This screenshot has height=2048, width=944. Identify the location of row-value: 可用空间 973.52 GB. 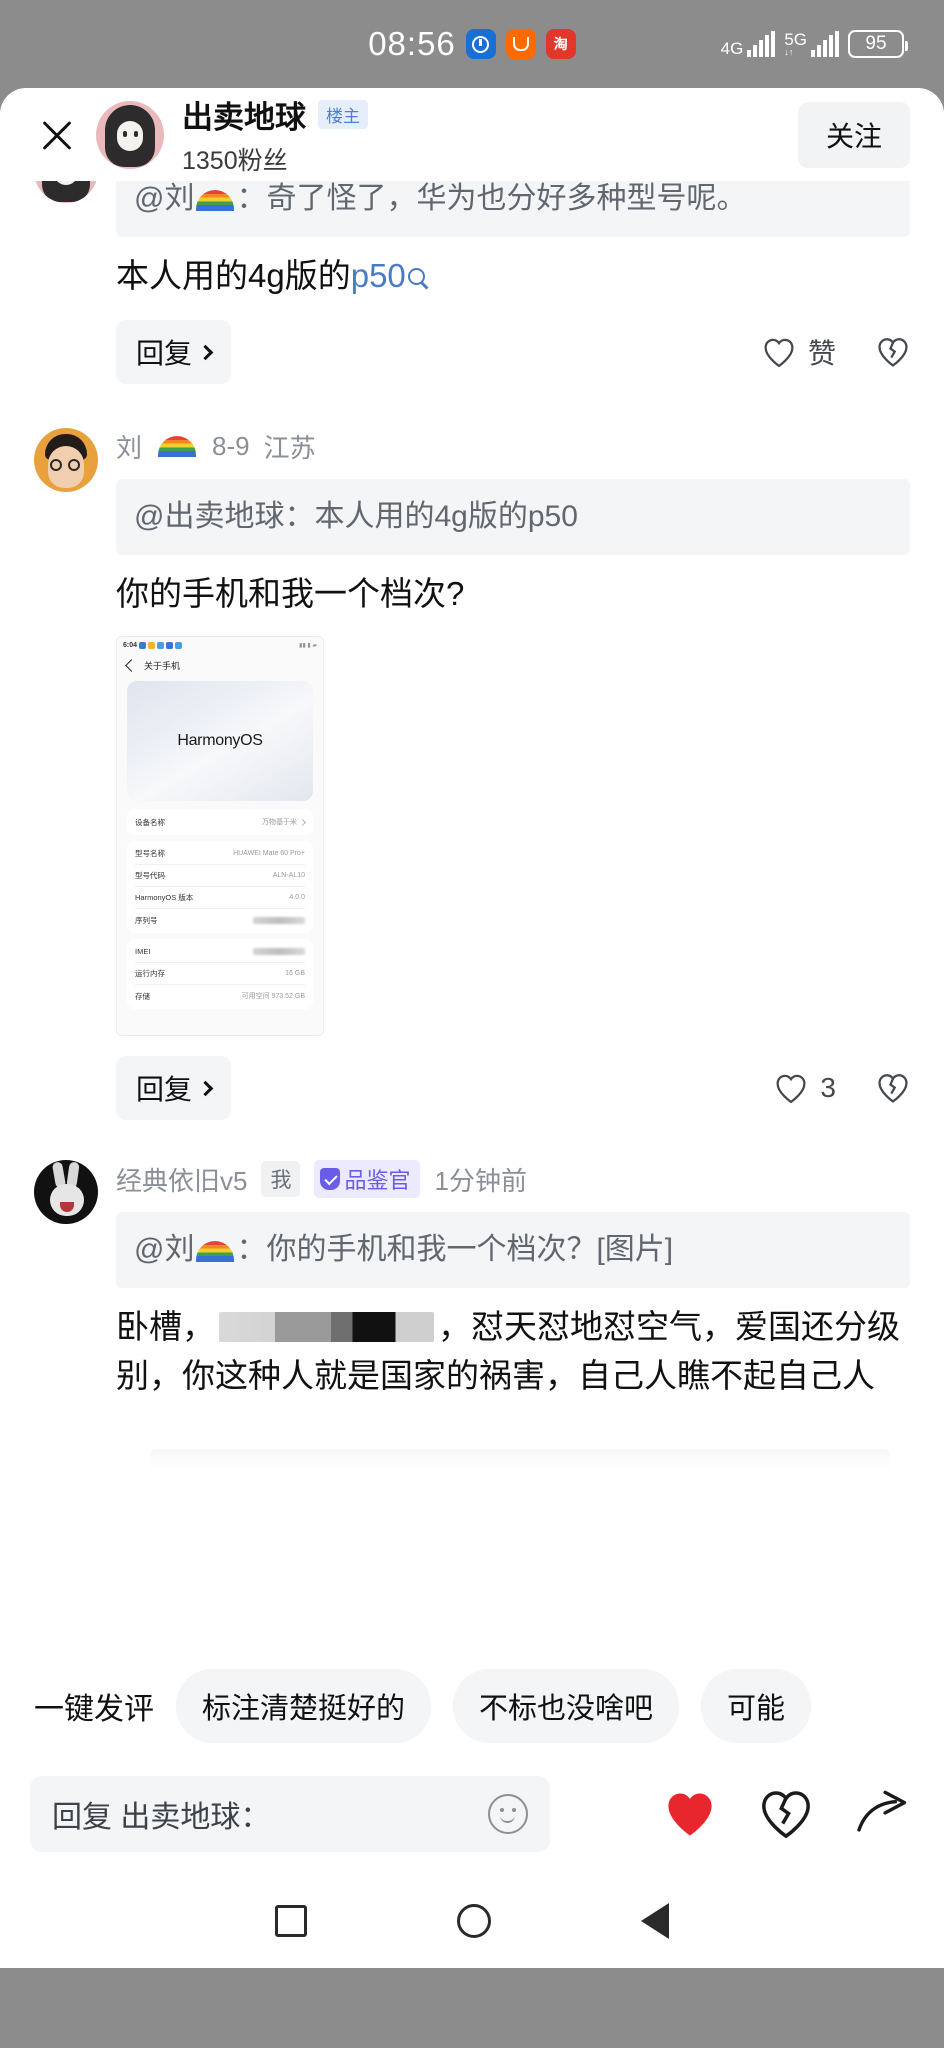
(273, 996).